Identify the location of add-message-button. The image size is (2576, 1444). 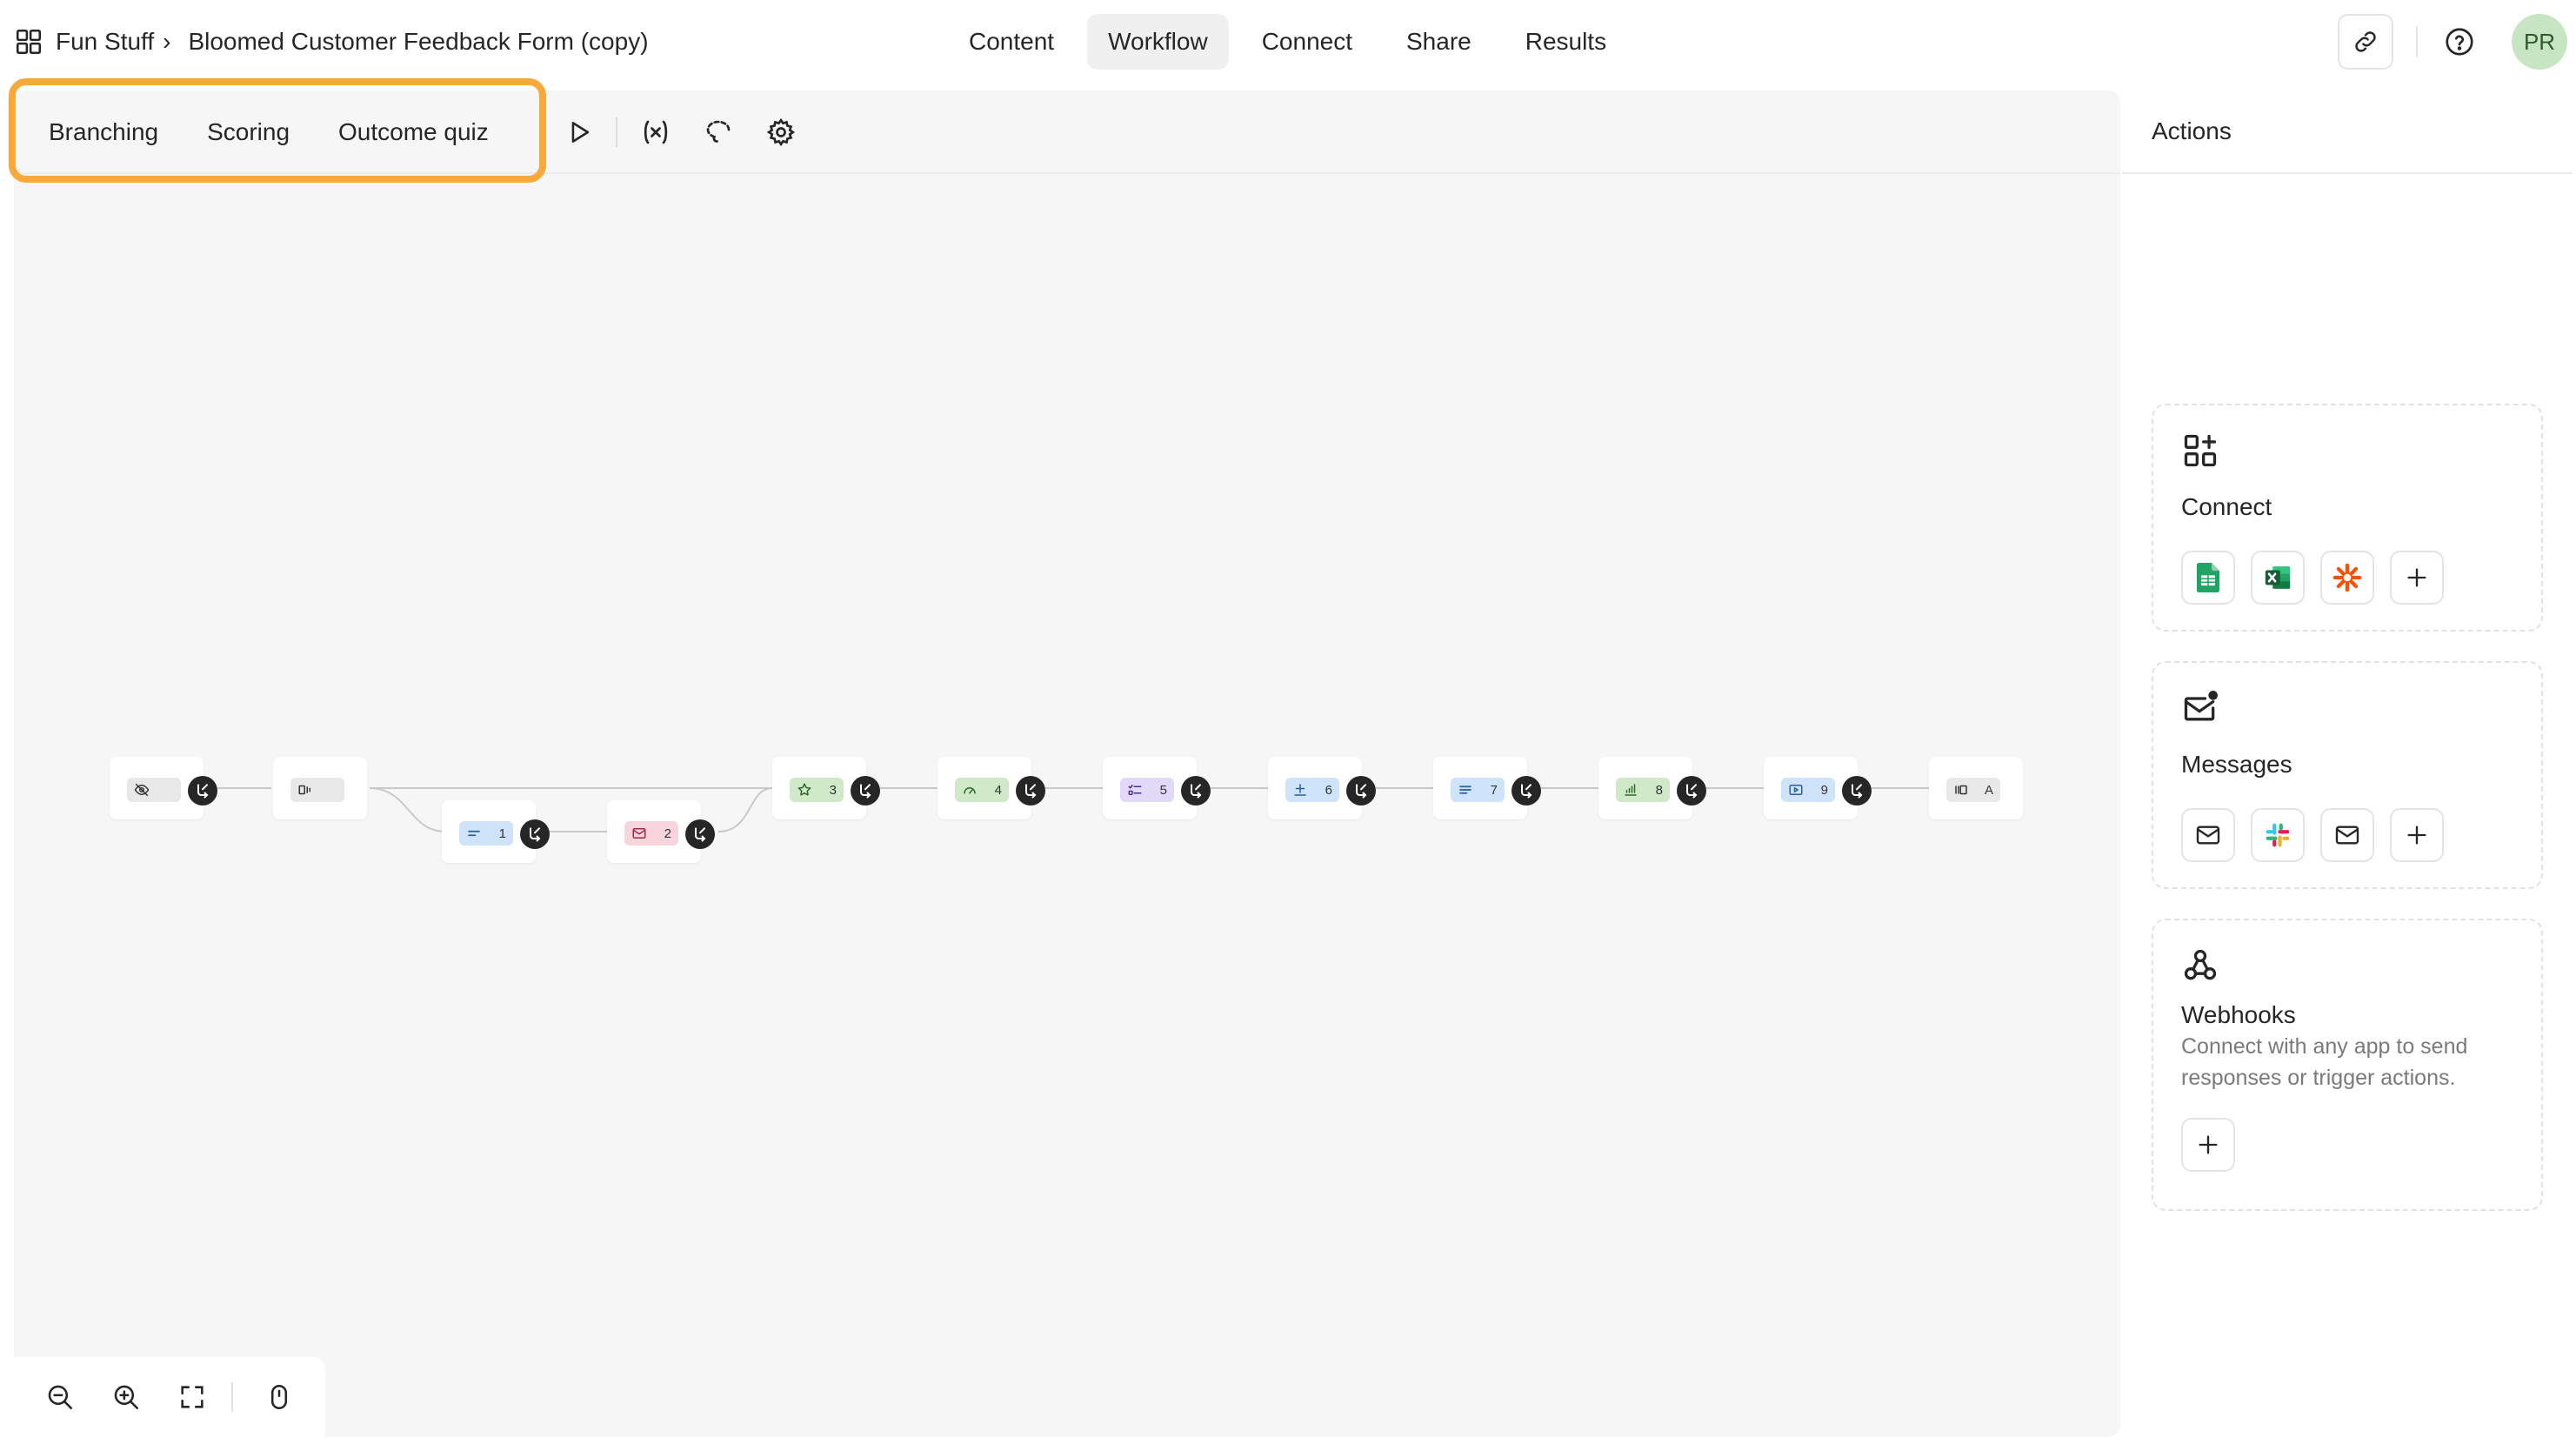
(2417, 835).